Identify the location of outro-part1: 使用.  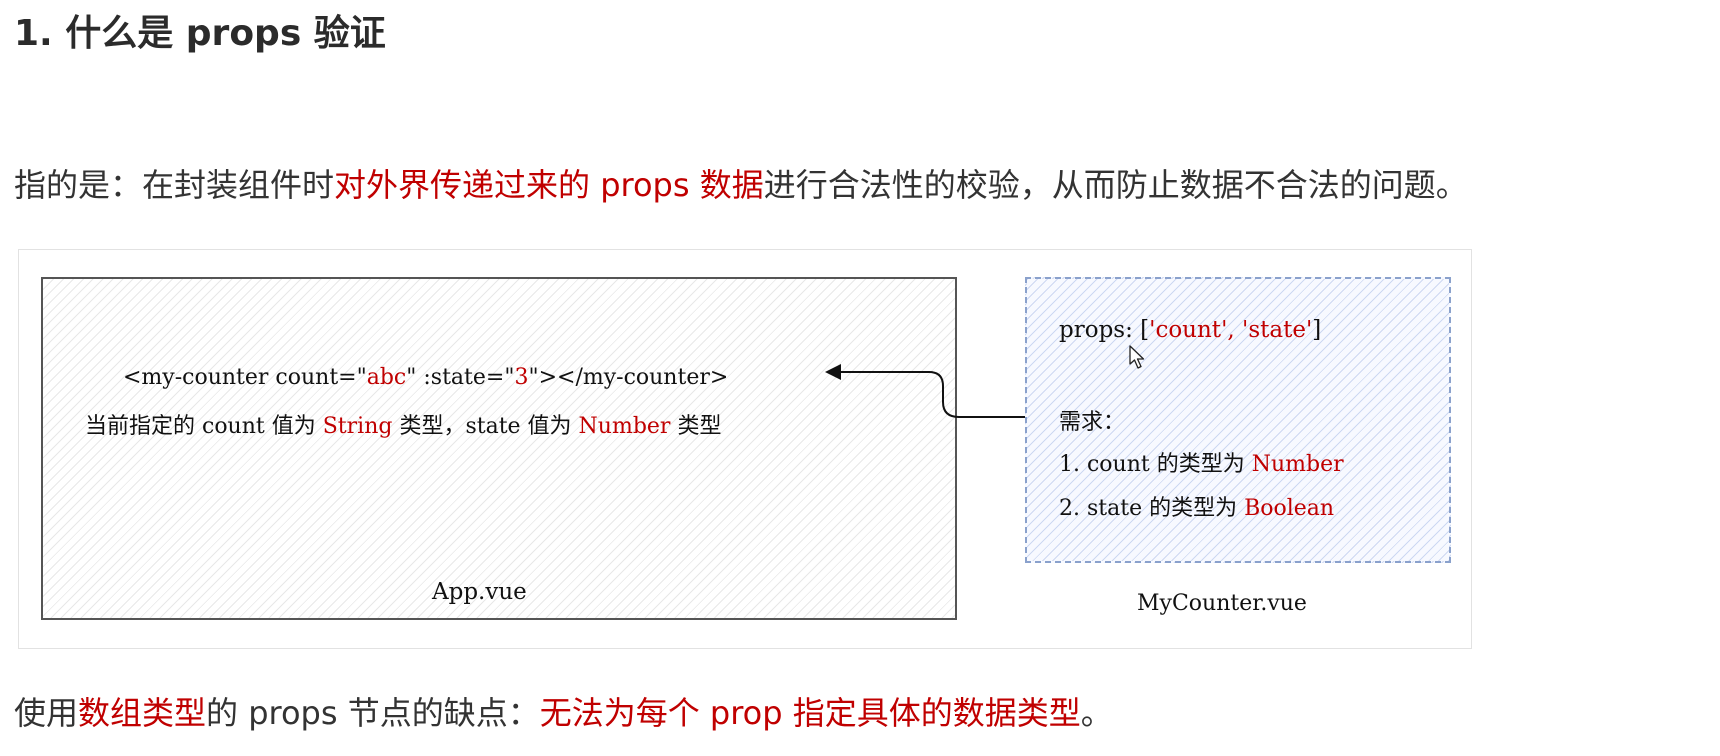
(46, 713).